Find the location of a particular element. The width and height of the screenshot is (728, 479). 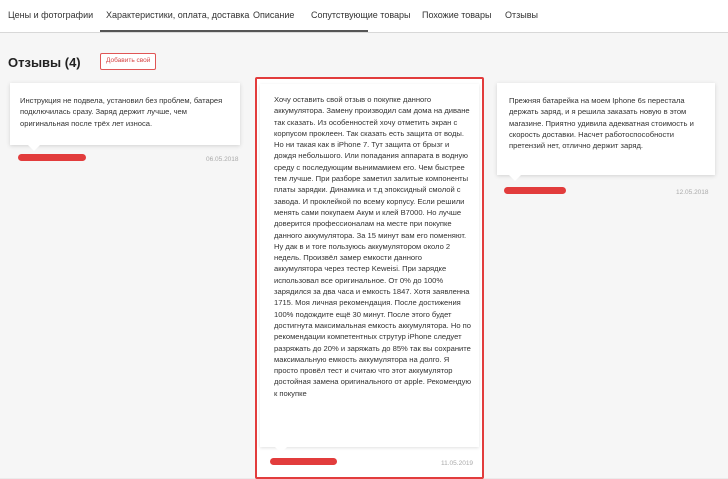

tab-scroll-indicator is located at coordinates (234, 31).